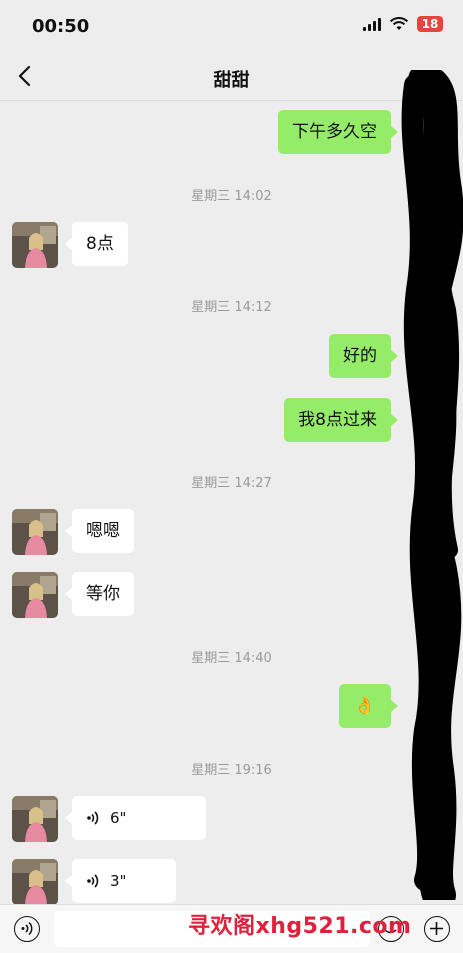 Image resolution: width=463 pixels, height=953 pixels. Describe the element at coordinates (231, 770) in the screenshot. I see `timestamp: 星期三 19:16` at that location.